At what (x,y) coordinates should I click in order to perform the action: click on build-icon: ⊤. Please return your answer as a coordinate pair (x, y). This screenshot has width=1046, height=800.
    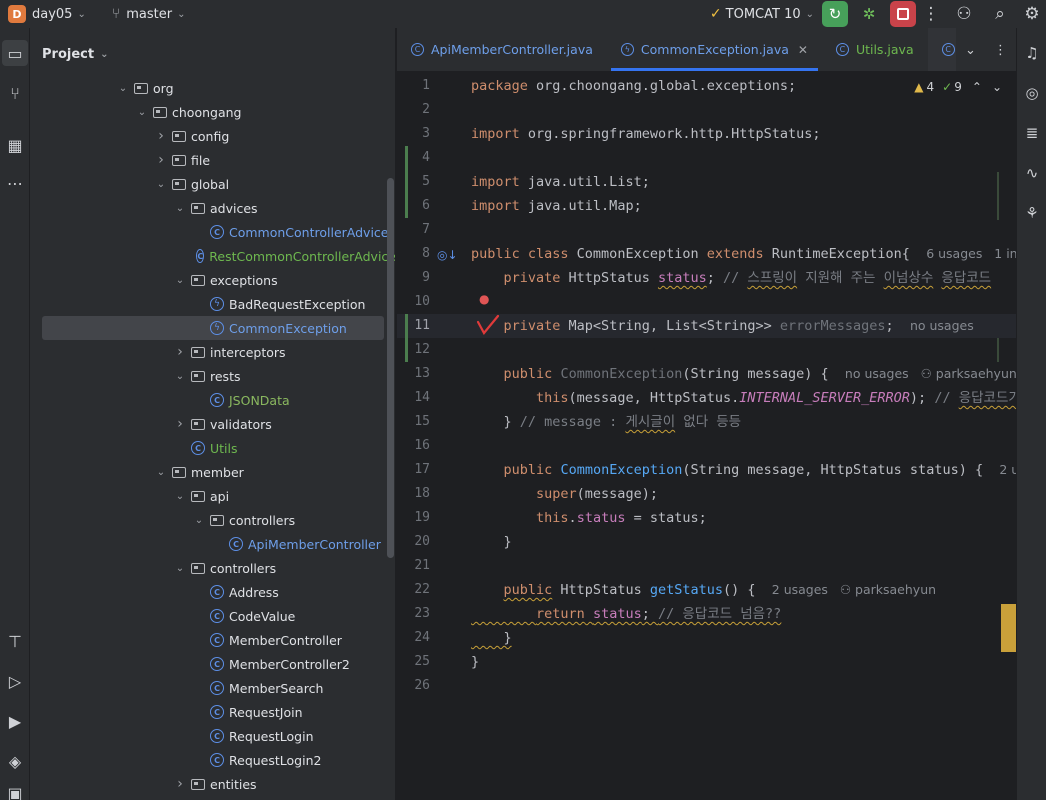
    Looking at the image, I should click on (15, 641).